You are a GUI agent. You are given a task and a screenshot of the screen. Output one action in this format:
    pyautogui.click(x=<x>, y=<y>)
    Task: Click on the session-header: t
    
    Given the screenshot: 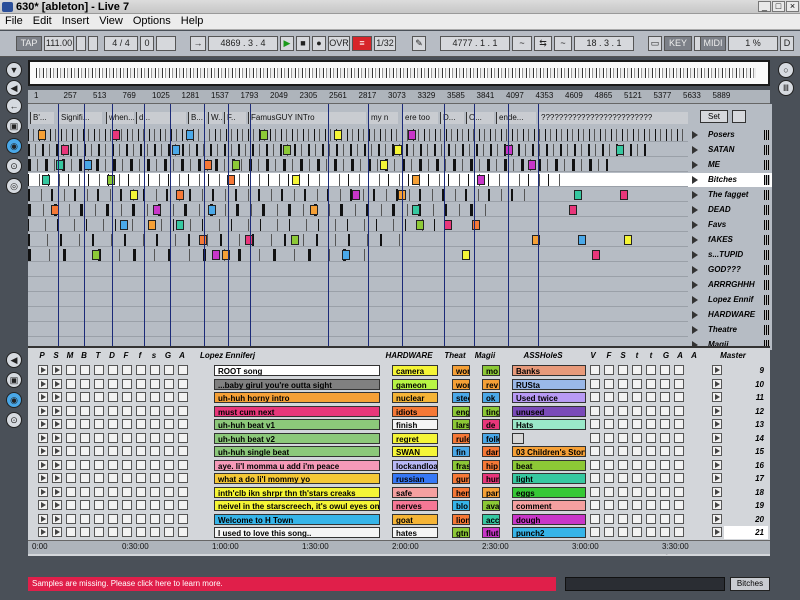 What is the action you would take?
    pyautogui.click(x=637, y=355)
    